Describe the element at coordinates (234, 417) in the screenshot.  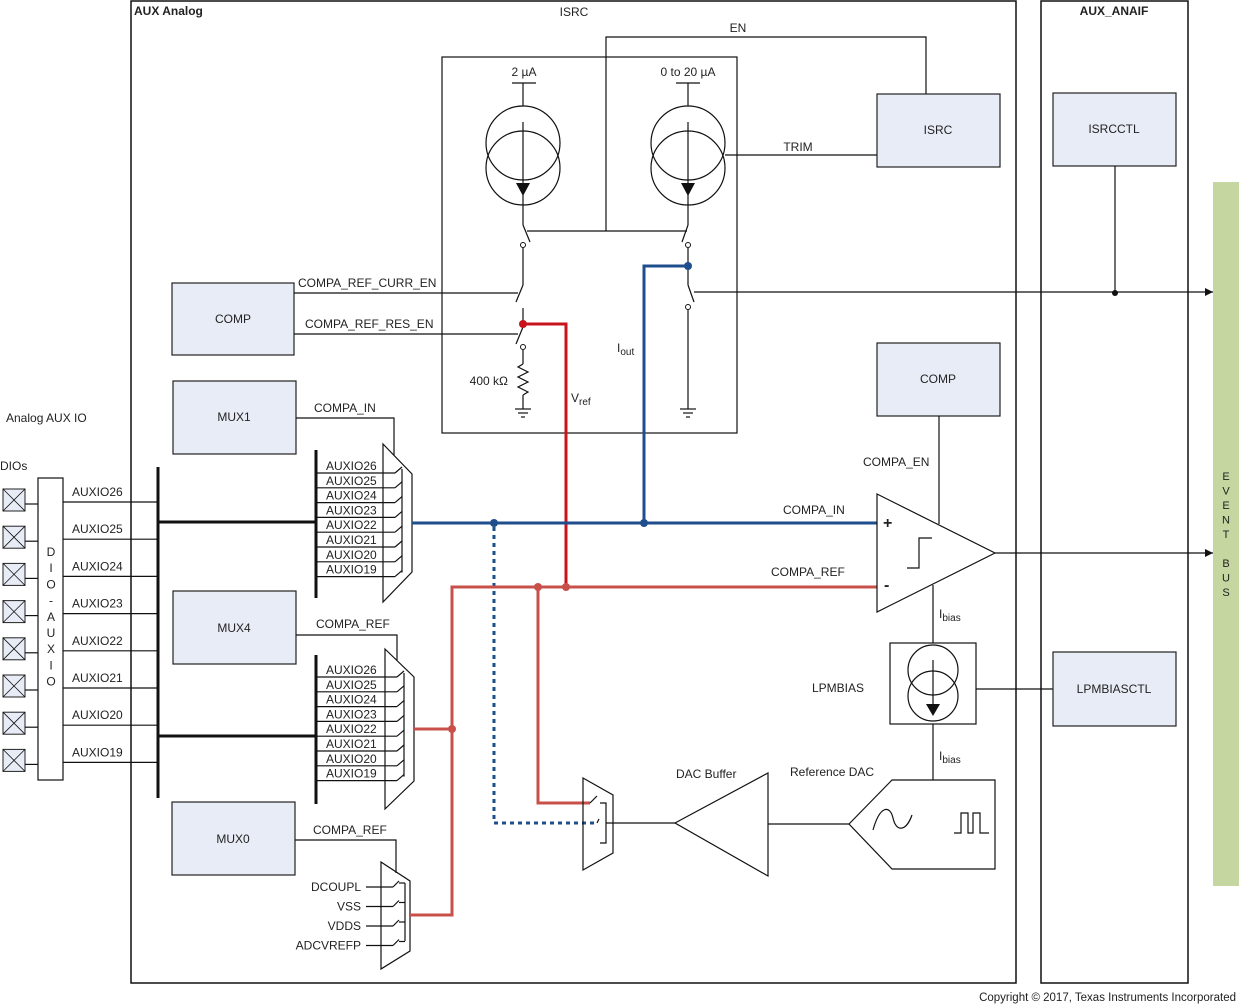
I see `mux1-label: MUX1` at that location.